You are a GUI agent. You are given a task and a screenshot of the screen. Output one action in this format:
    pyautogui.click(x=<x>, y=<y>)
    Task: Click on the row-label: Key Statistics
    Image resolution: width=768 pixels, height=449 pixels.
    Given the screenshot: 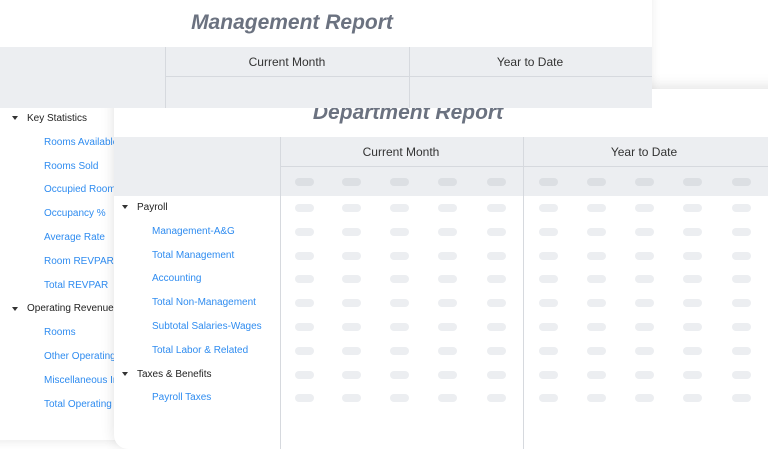 What is the action you would take?
    pyautogui.click(x=57, y=118)
    